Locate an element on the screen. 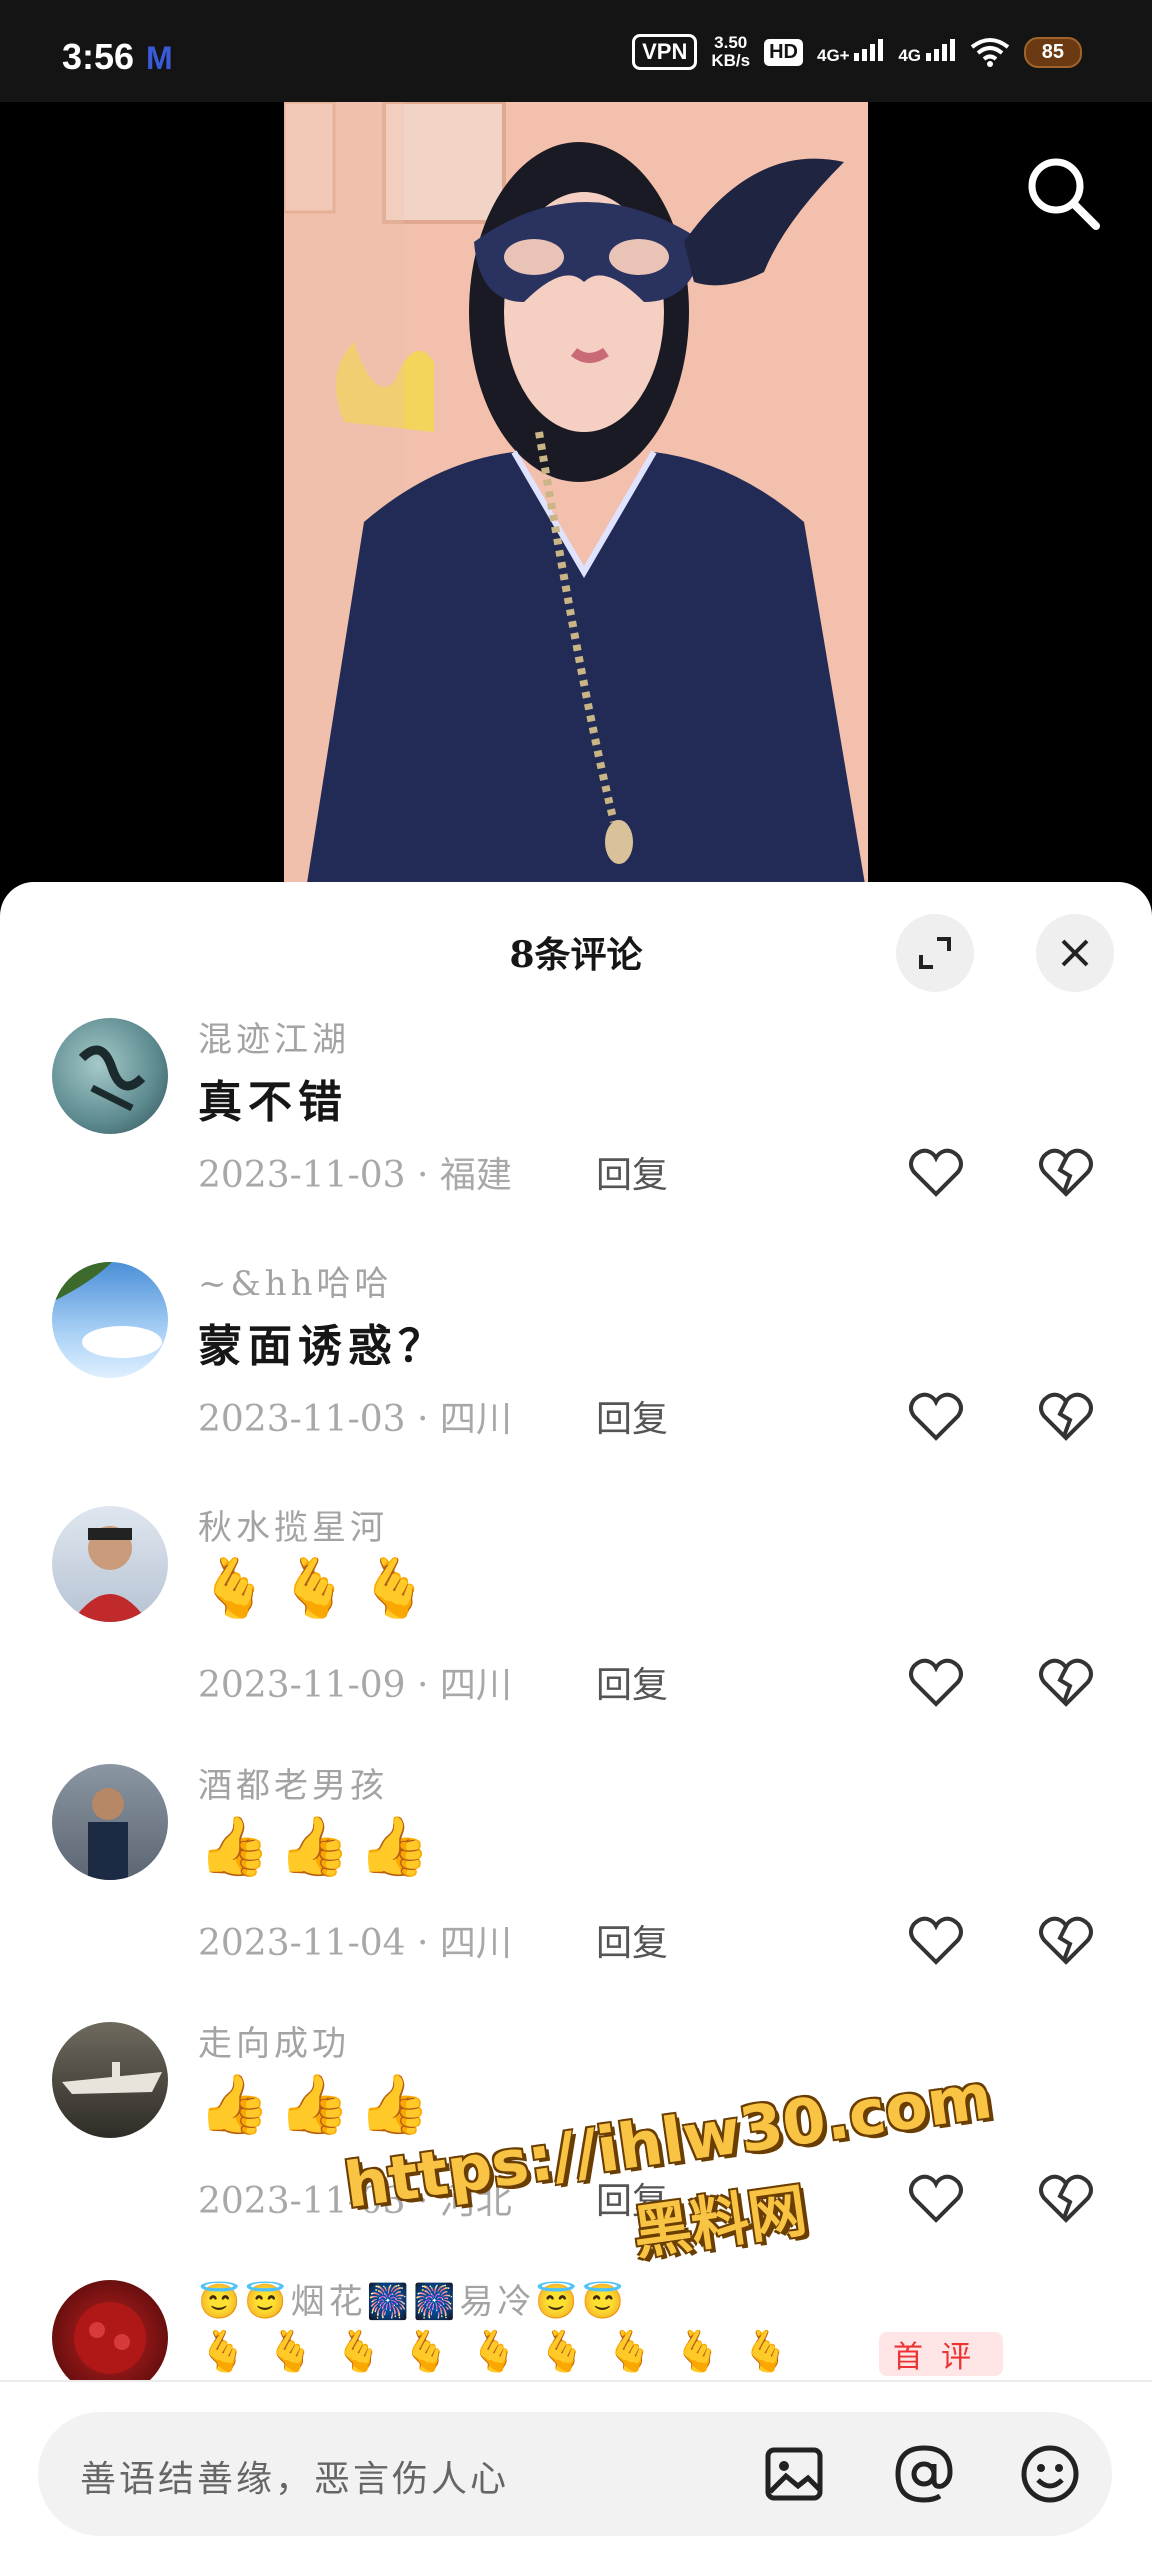  search-icon is located at coordinates (1064, 194).